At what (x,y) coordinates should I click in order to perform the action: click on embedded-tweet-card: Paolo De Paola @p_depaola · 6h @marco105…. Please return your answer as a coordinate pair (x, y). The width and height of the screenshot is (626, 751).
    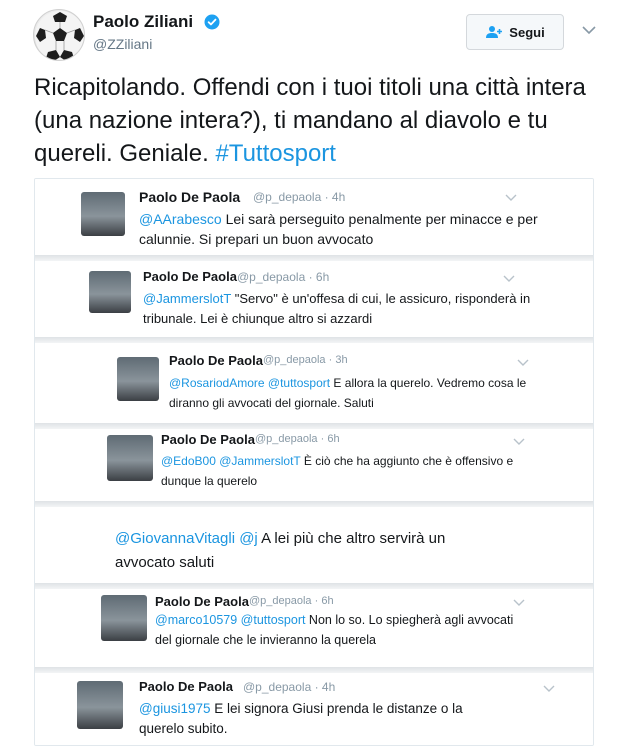
    Looking at the image, I should click on (314, 628).